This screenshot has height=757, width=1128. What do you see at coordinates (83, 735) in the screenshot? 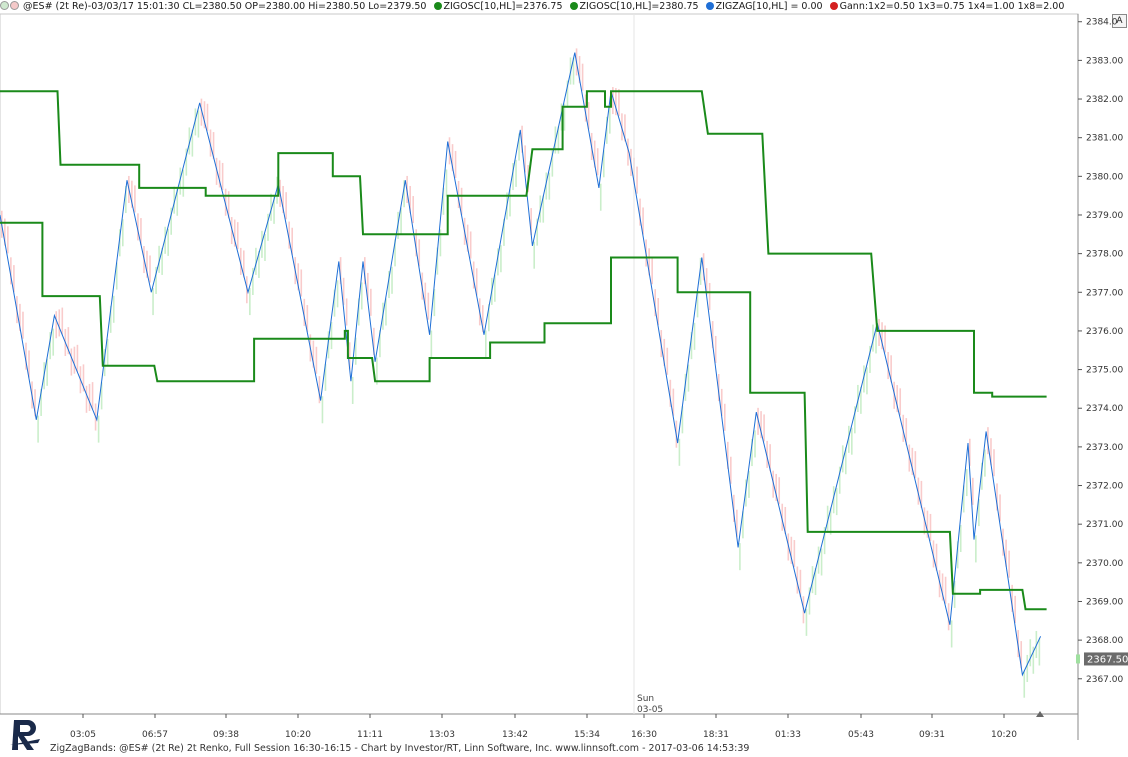
I see `x-tick-label: 03:05` at bounding box center [83, 735].